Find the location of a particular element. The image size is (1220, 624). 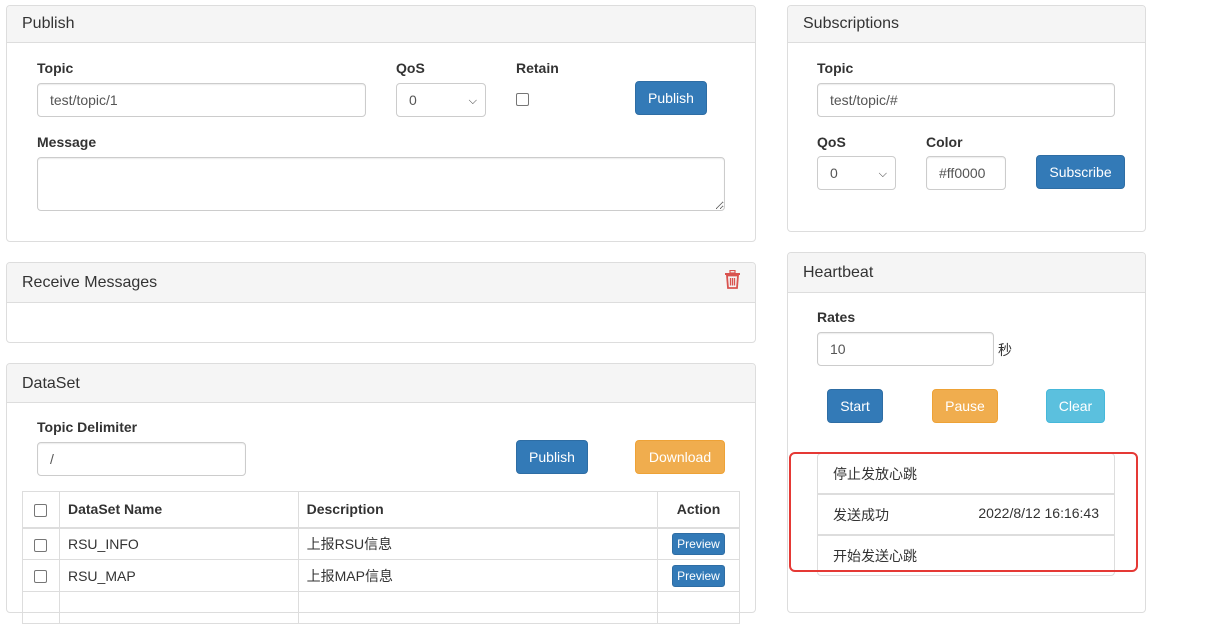

column-header-name: DataSet Name is located at coordinates (178, 510).